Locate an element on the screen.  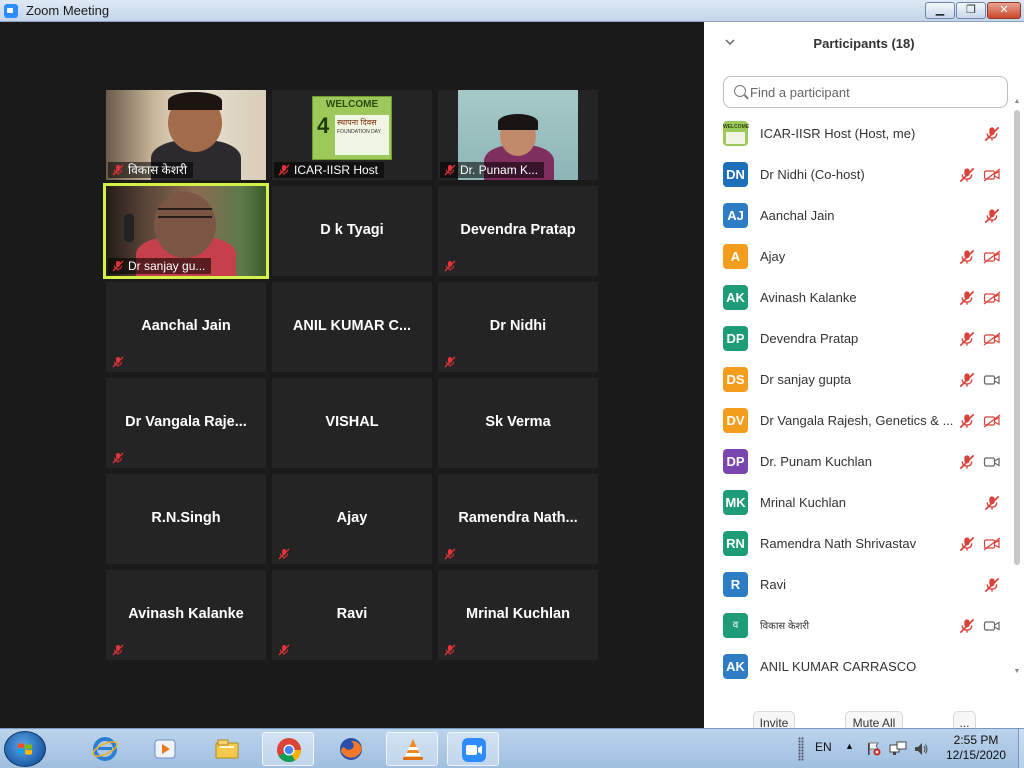
participant-row: MK Mrinal Kuchlan is located at coordinates (859, 506).